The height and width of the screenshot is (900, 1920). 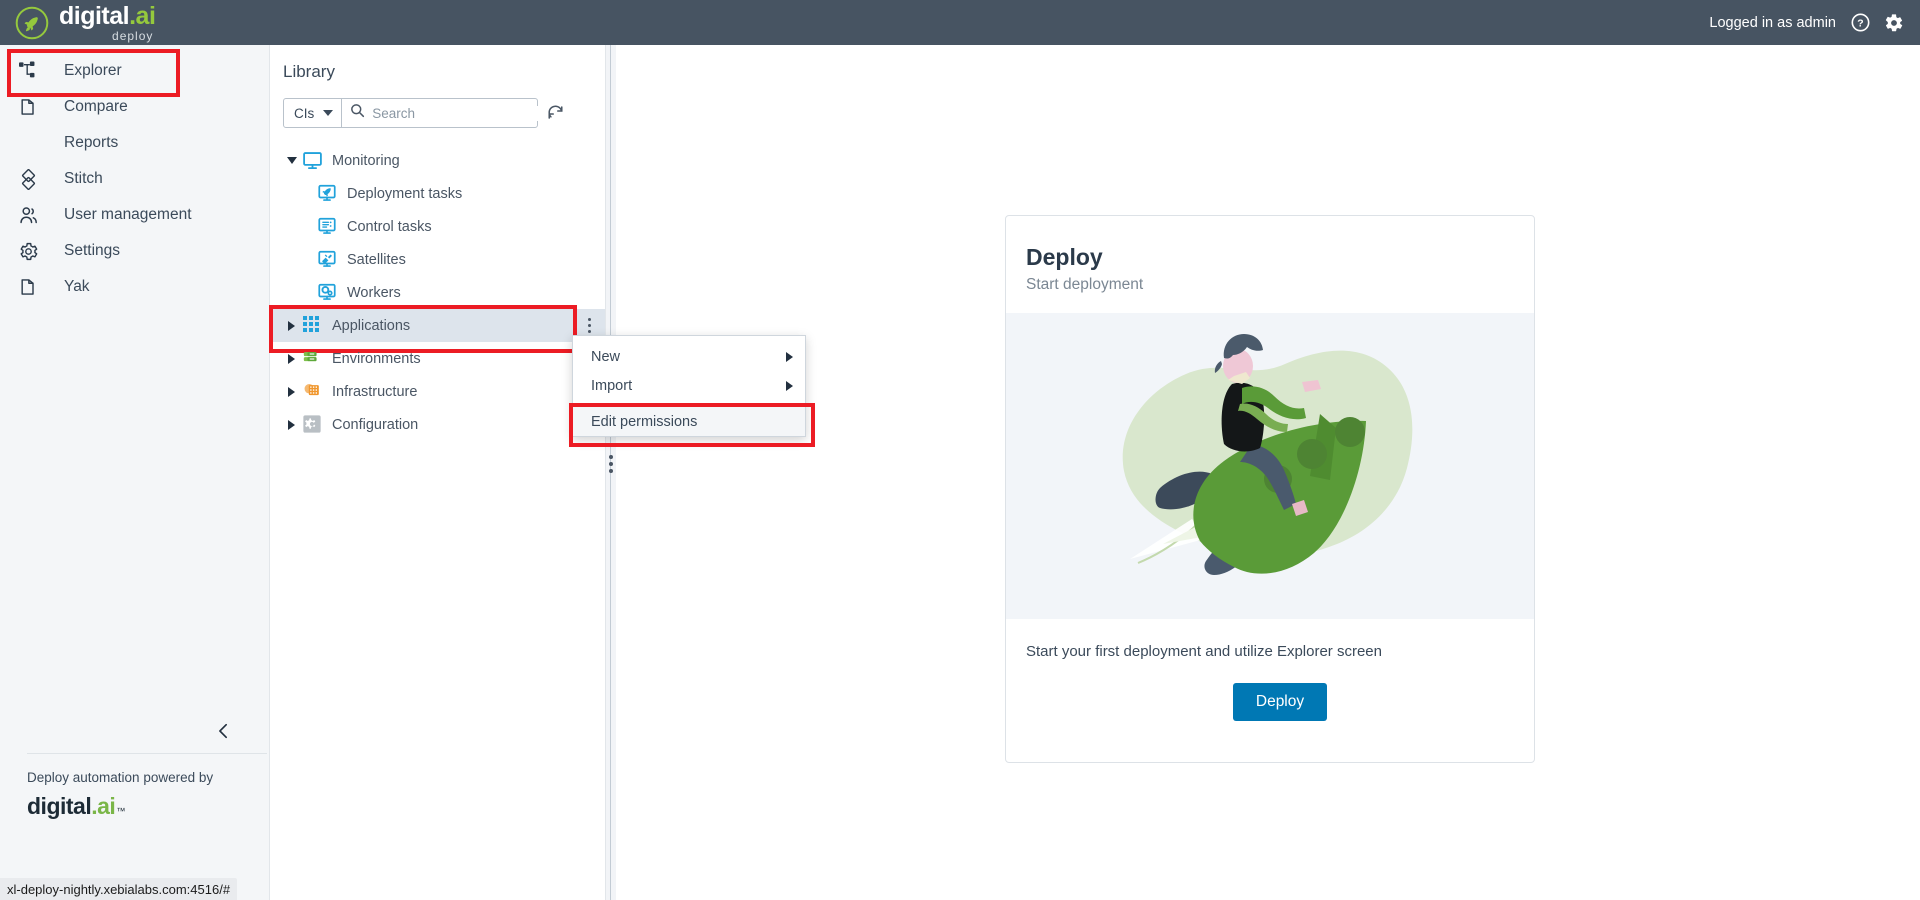 I want to click on sidebar-item-reports: Reports, so click(x=134, y=143).